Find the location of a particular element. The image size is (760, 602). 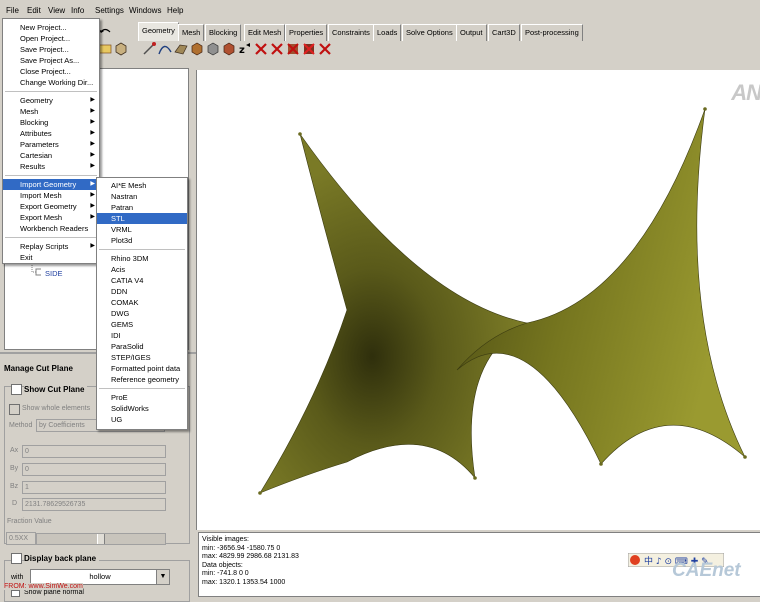

tab-constraints: Constraints is located at coordinates (351, 32).